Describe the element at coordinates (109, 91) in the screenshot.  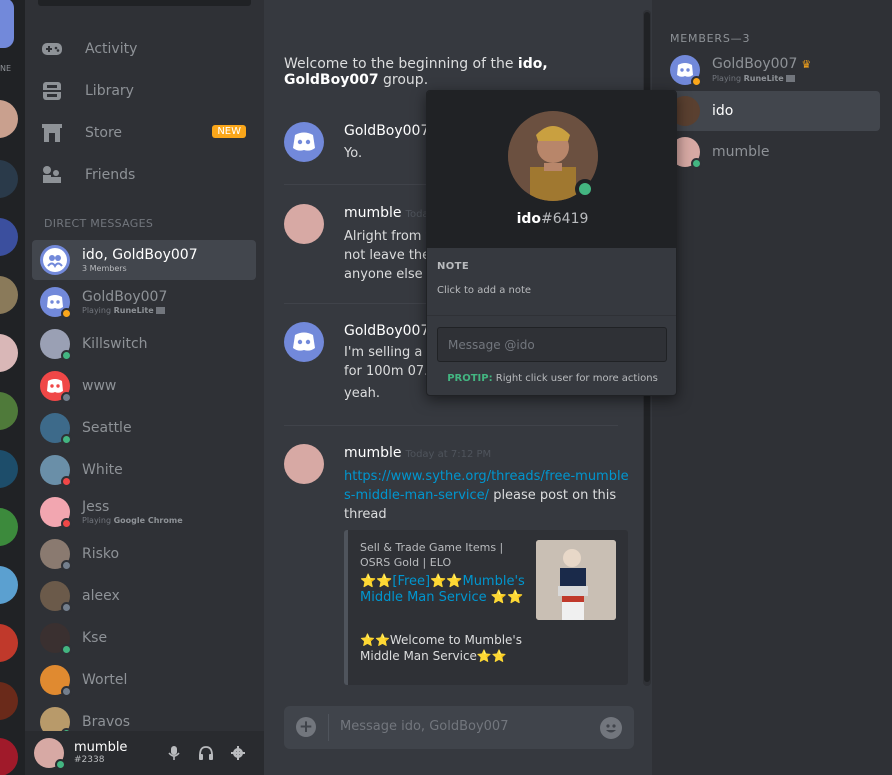
I see `nav-library-label: Library` at that location.